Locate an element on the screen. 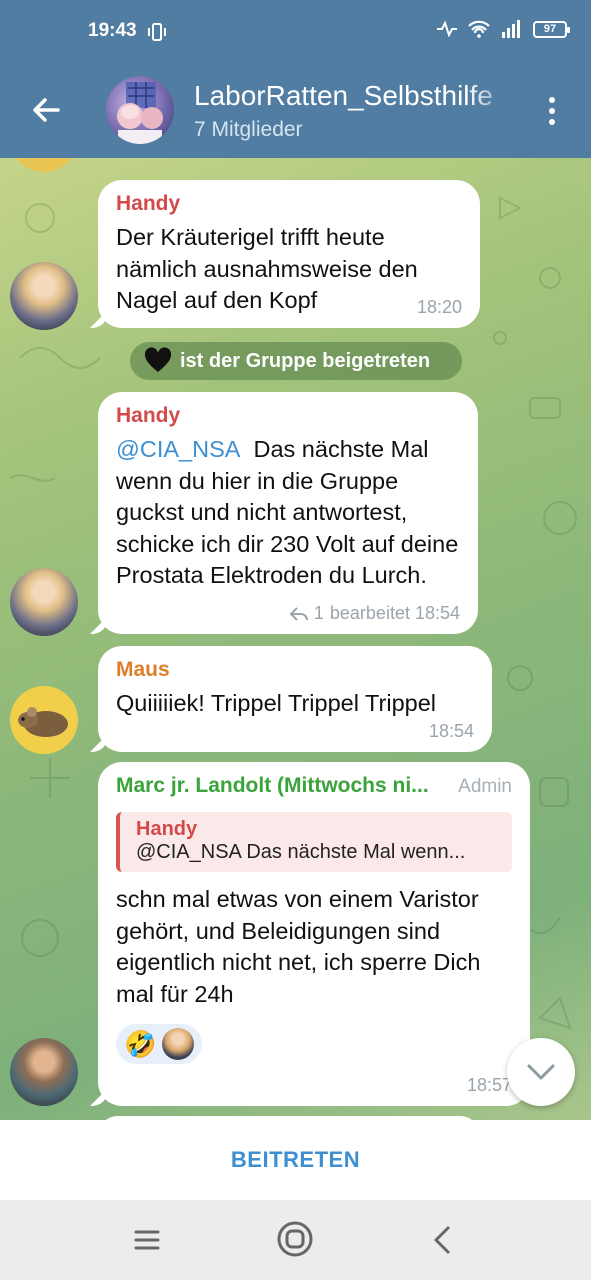  more-vert-icon is located at coordinates (552, 111).